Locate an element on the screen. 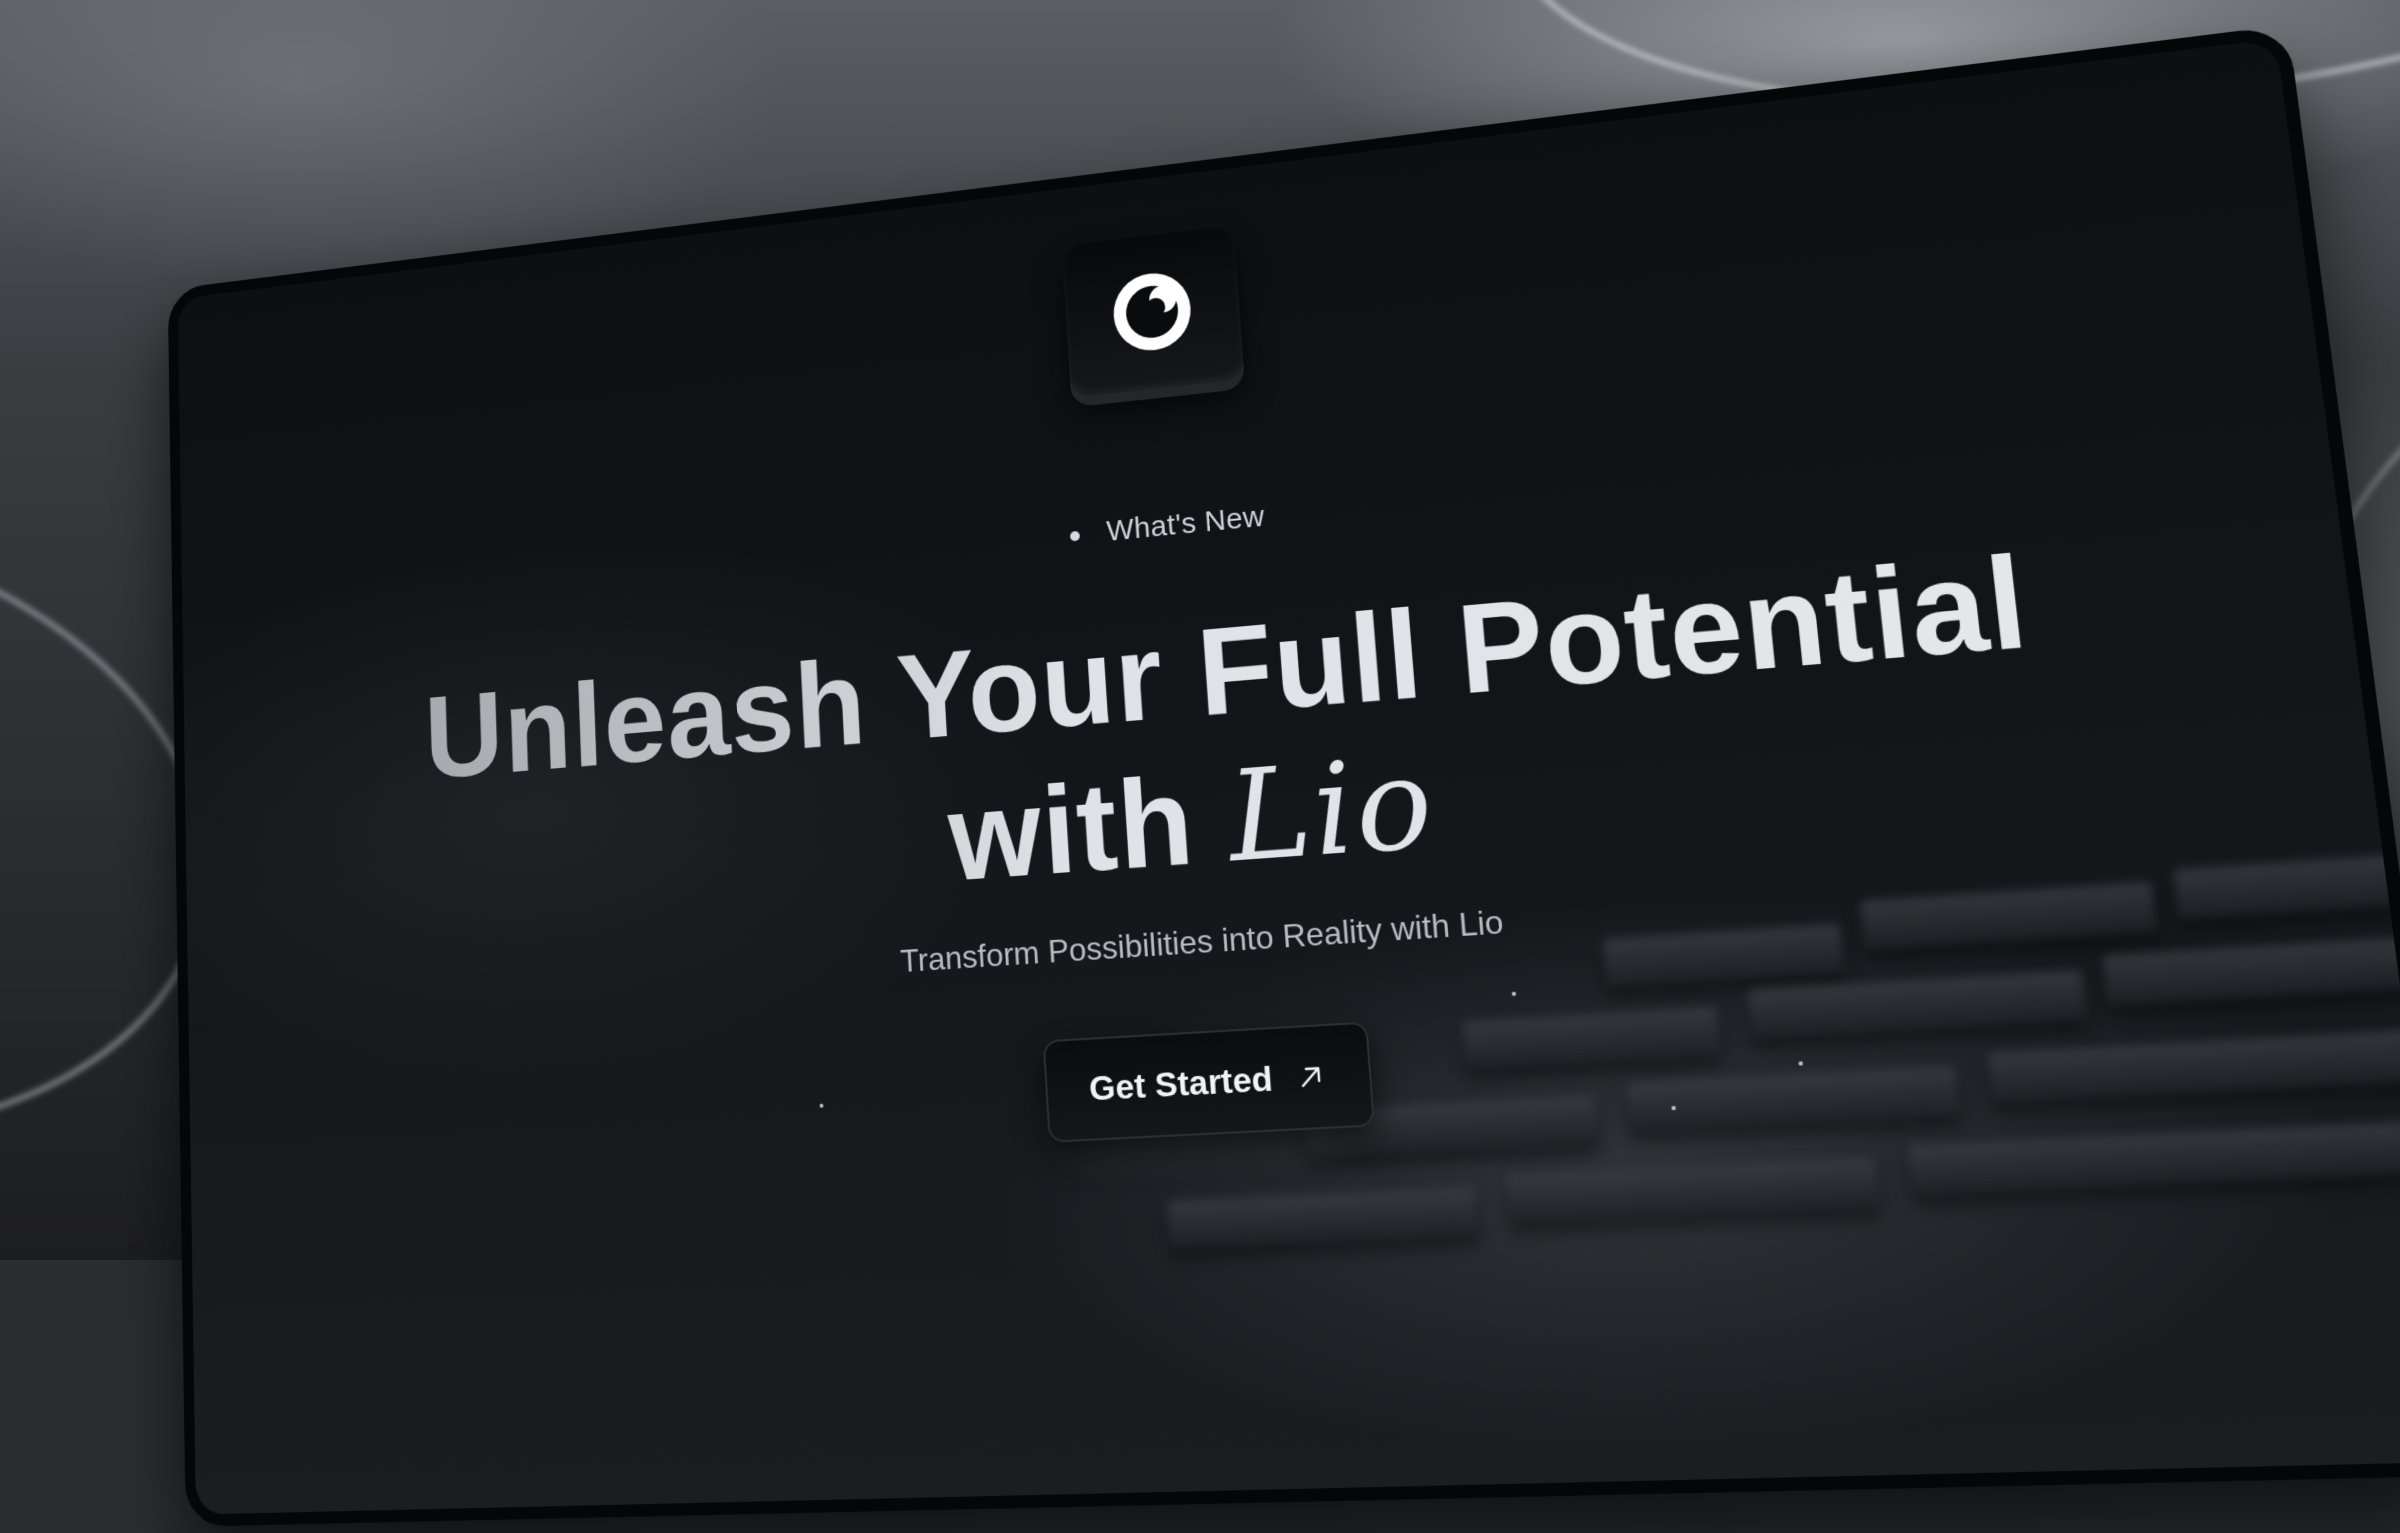  whats-new-label: What's New is located at coordinates (1185, 524).